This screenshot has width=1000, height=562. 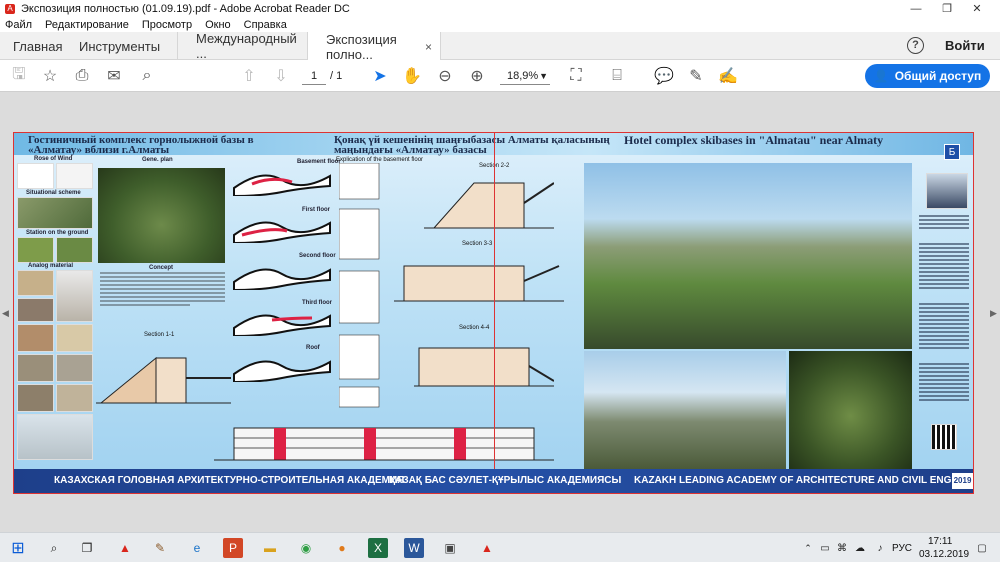 What do you see at coordinates (412, 76) in the screenshot?
I see `hand-tool-icon: ✋` at bounding box center [412, 76].